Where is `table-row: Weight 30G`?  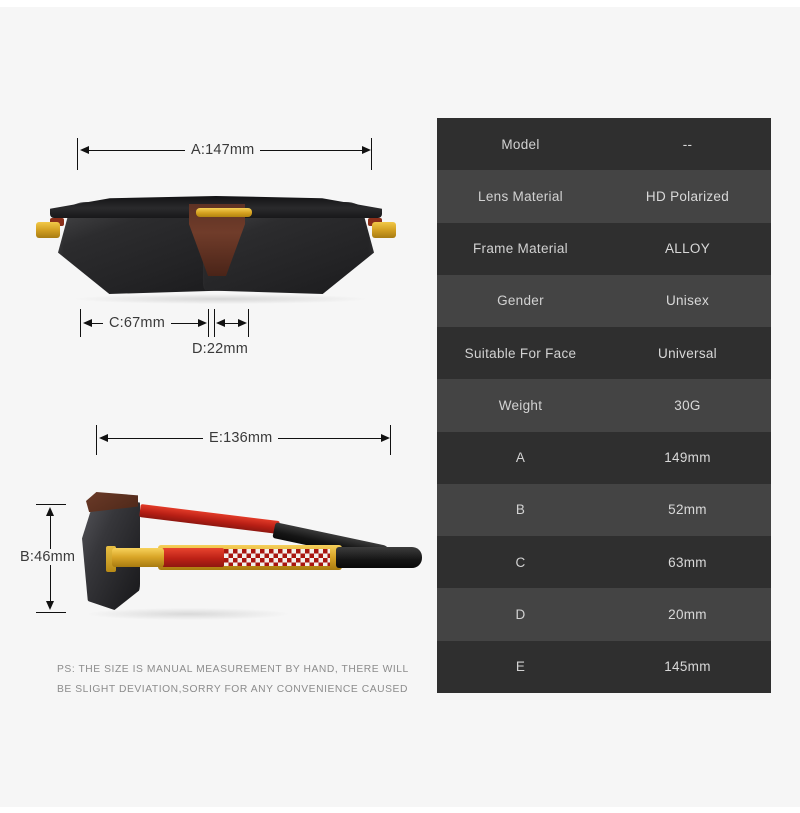
table-row: Weight 30G is located at coordinates (604, 405).